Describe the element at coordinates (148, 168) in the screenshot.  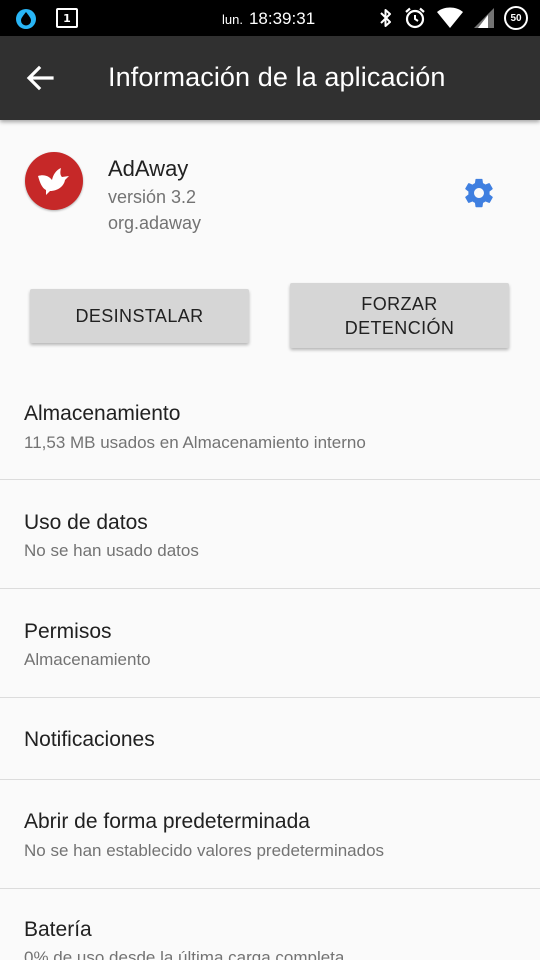
I see `app-name: AdAway` at that location.